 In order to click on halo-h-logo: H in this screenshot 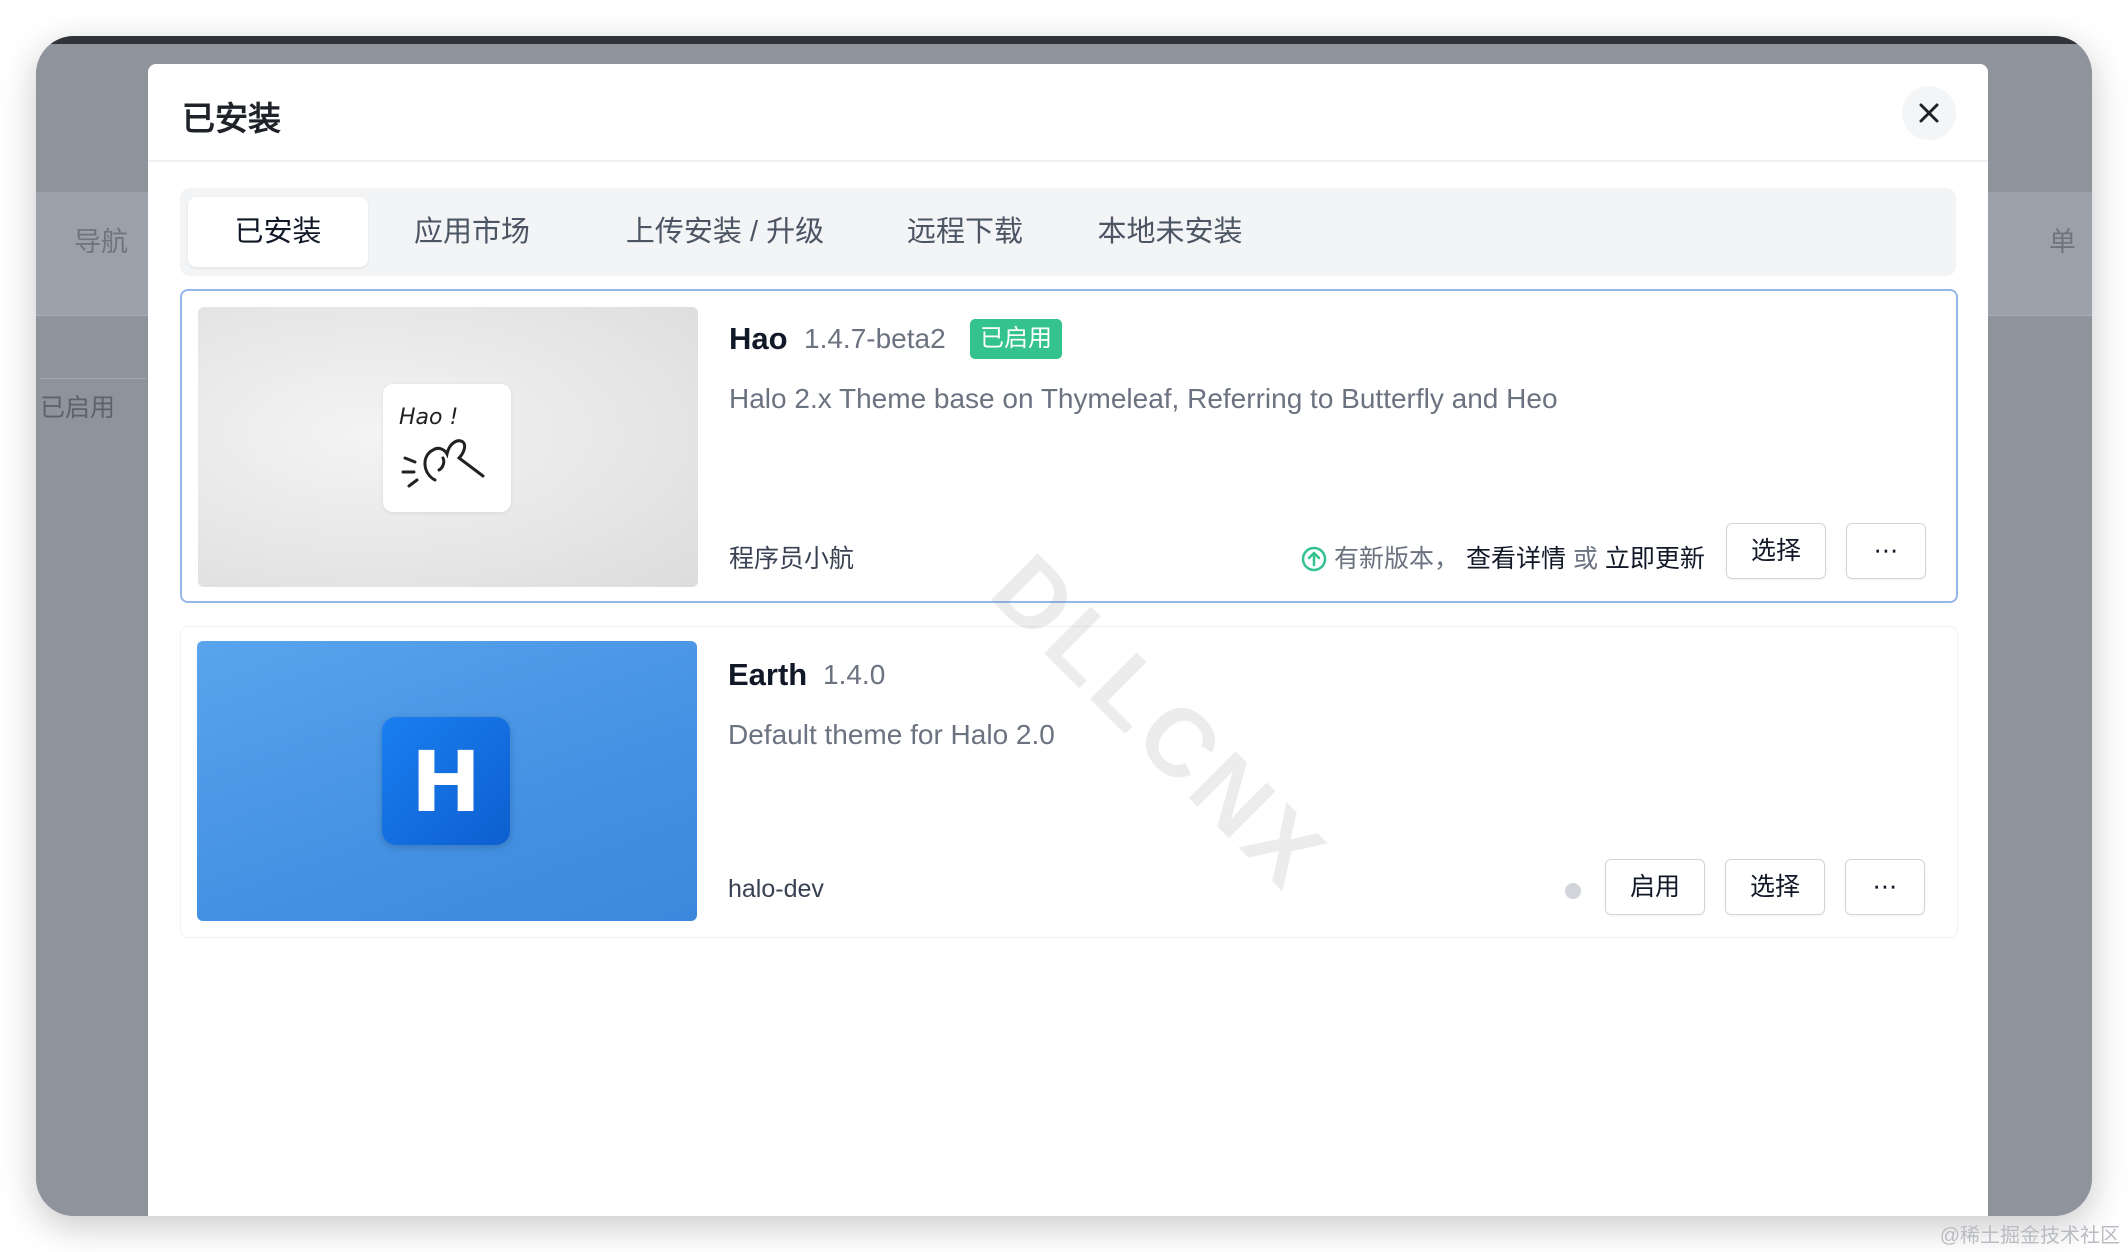, I will do `click(446, 781)`.